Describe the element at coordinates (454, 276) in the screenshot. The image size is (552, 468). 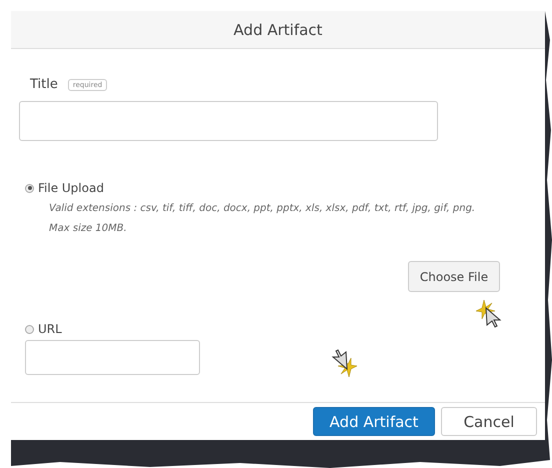
I see `choose-file-button: Choose File` at that location.